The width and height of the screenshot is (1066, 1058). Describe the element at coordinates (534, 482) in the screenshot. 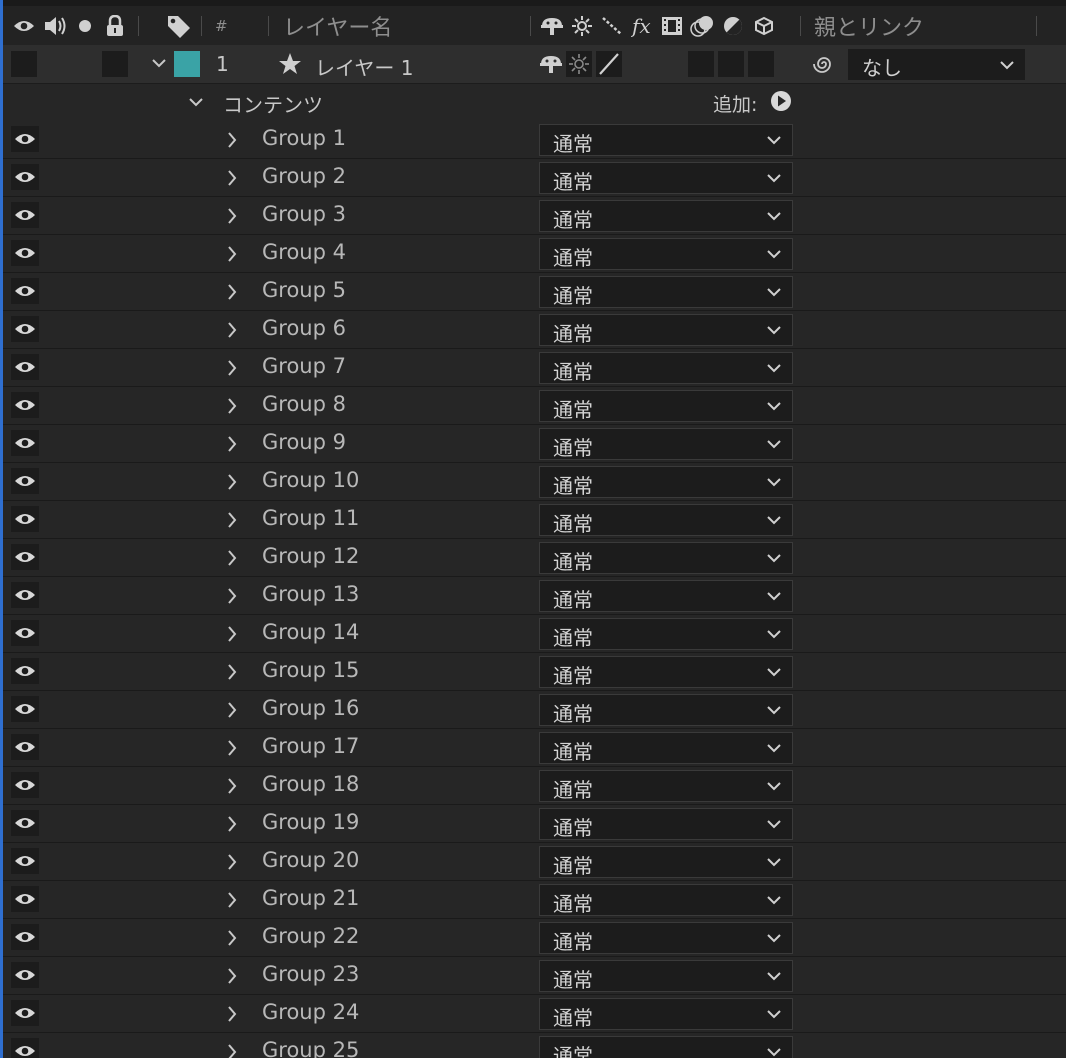

I see `group-row: Group 10 通常` at that location.